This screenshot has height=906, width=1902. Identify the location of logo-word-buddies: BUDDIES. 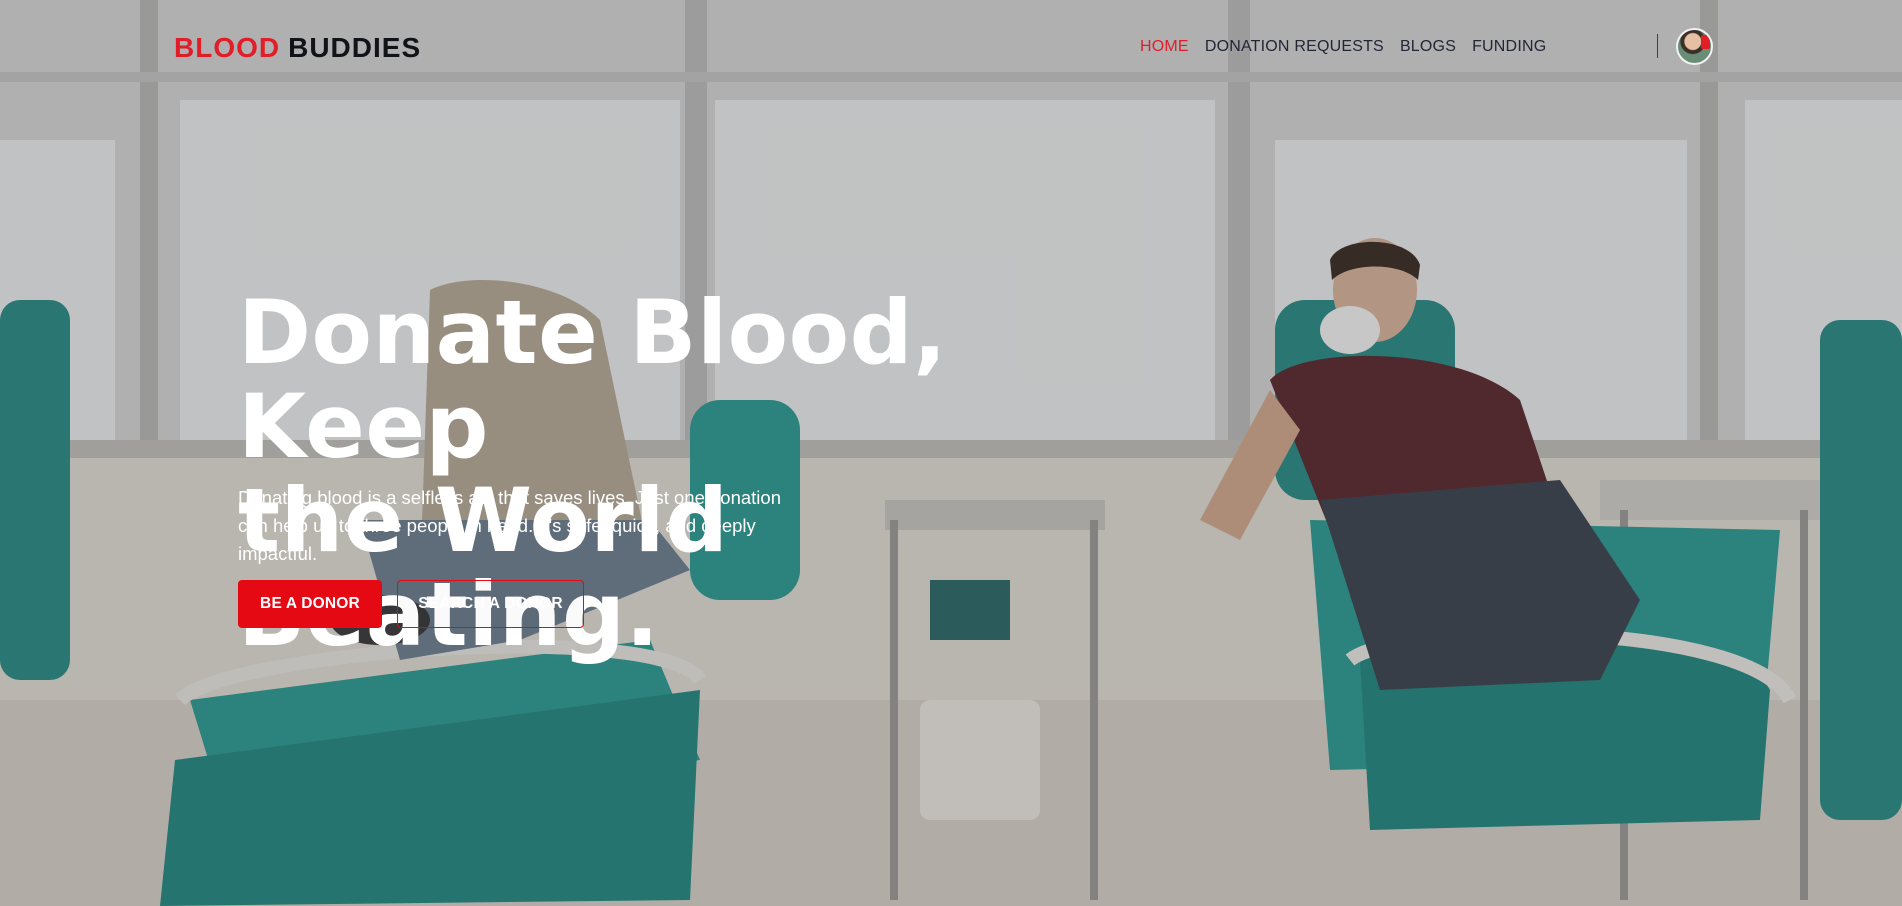
(355, 47).